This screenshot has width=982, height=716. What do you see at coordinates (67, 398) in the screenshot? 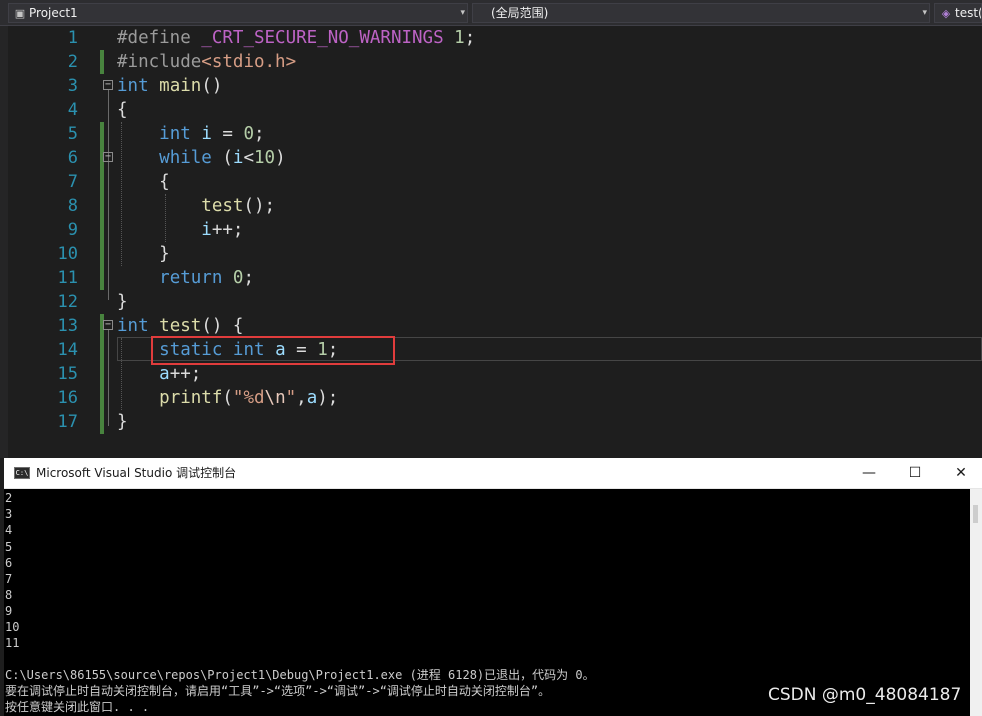
I see `line-number: 16` at bounding box center [67, 398].